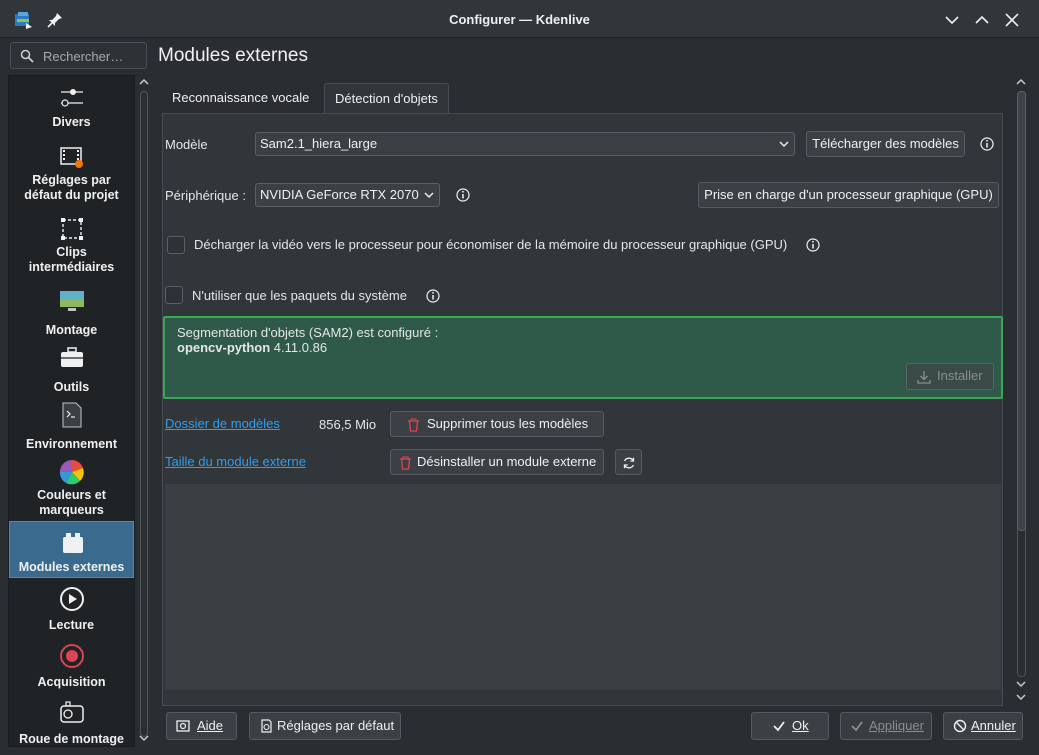 The width and height of the screenshot is (1039, 755). I want to click on search-field, so click(78, 55).